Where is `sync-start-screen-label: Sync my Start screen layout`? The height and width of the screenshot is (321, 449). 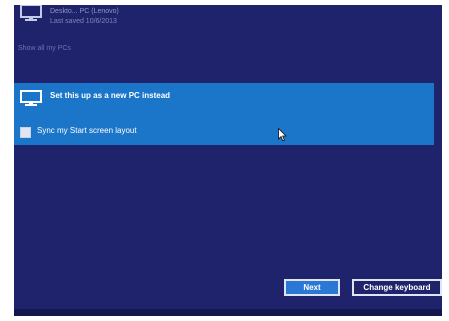 sync-start-screen-label: Sync my Start screen layout is located at coordinates (87, 130).